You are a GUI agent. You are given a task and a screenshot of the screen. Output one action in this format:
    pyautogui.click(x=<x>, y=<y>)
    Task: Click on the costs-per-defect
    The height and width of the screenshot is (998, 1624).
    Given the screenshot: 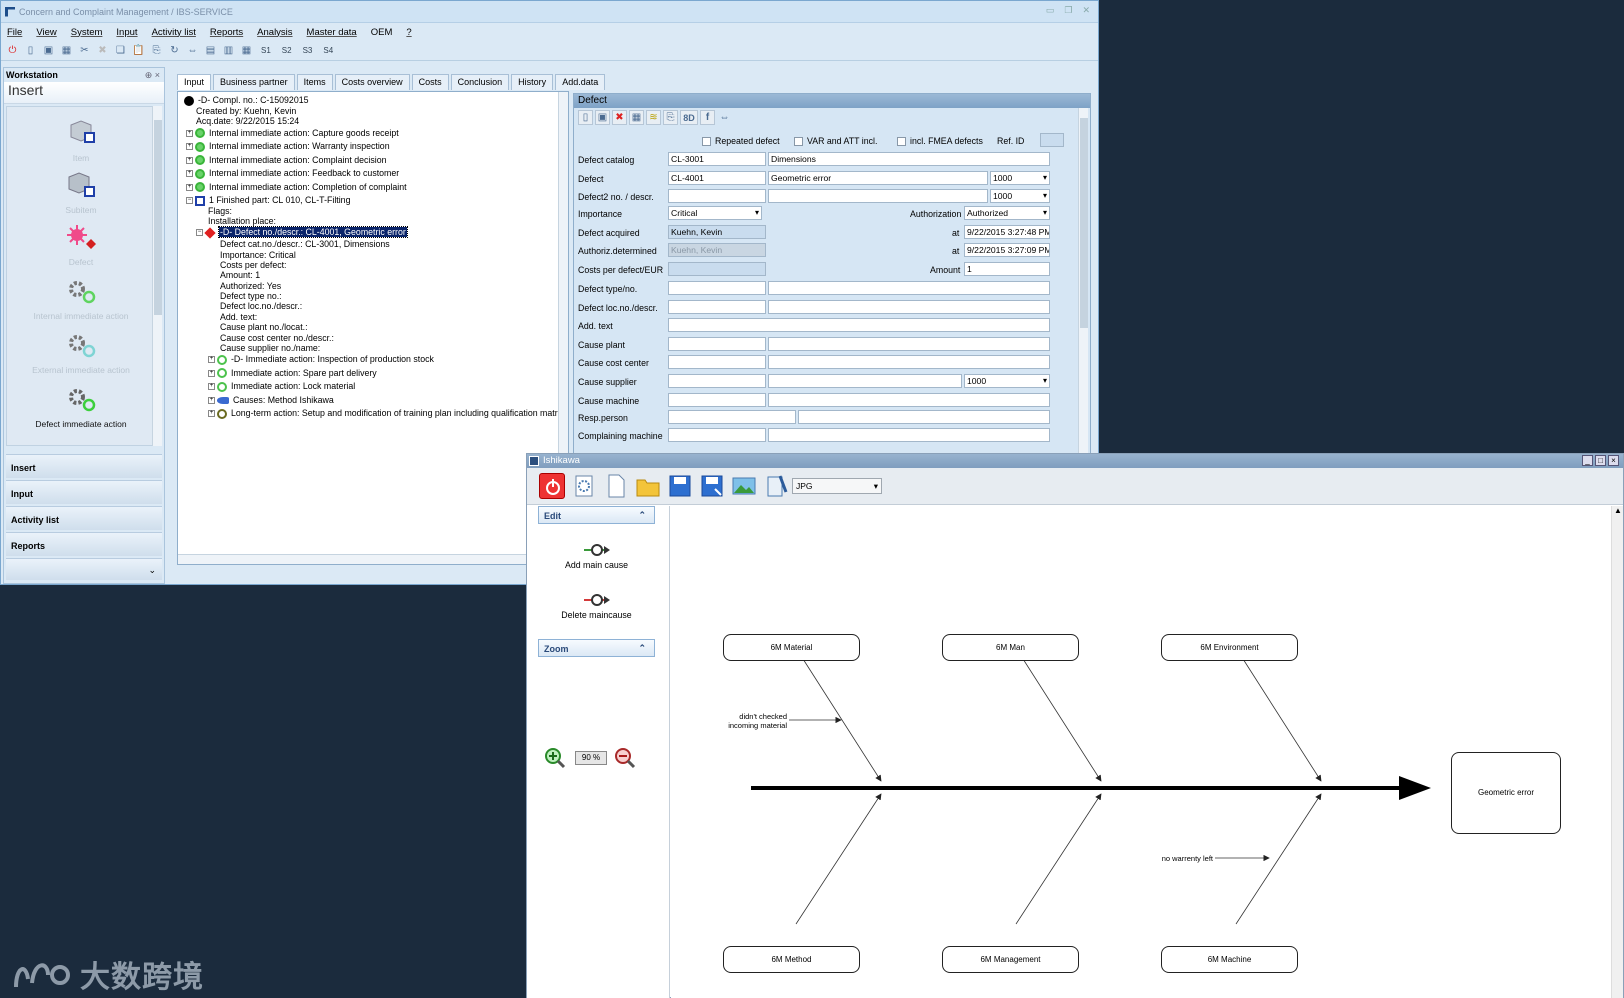 What is the action you would take?
    pyautogui.click(x=717, y=269)
    